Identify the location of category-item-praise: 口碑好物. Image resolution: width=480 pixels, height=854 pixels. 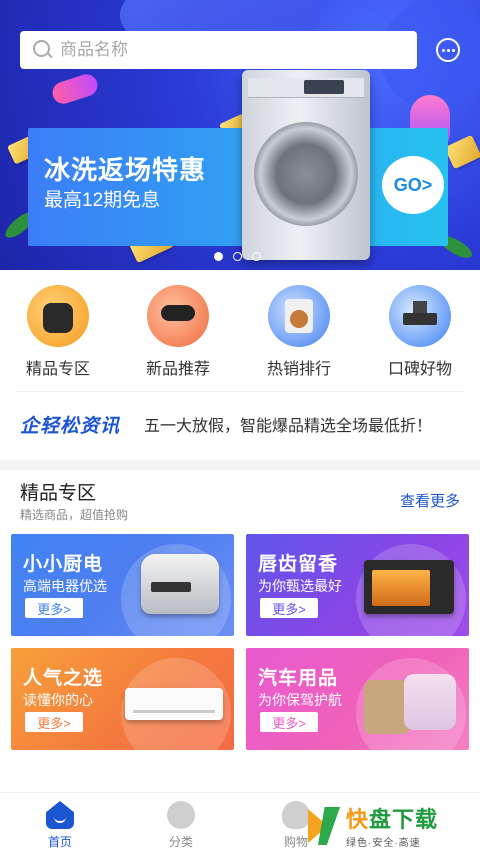
(420, 332).